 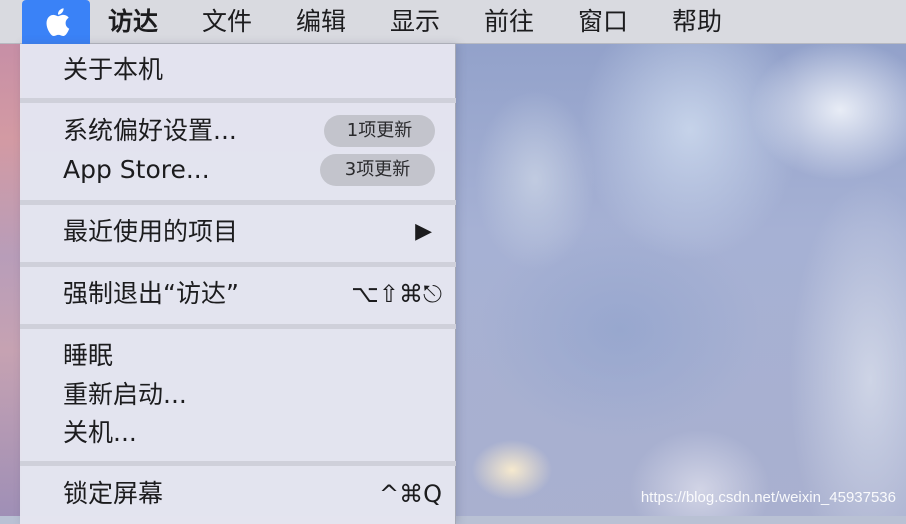 What do you see at coordinates (321, 22) in the screenshot?
I see `menubar-edit: 编辑` at bounding box center [321, 22].